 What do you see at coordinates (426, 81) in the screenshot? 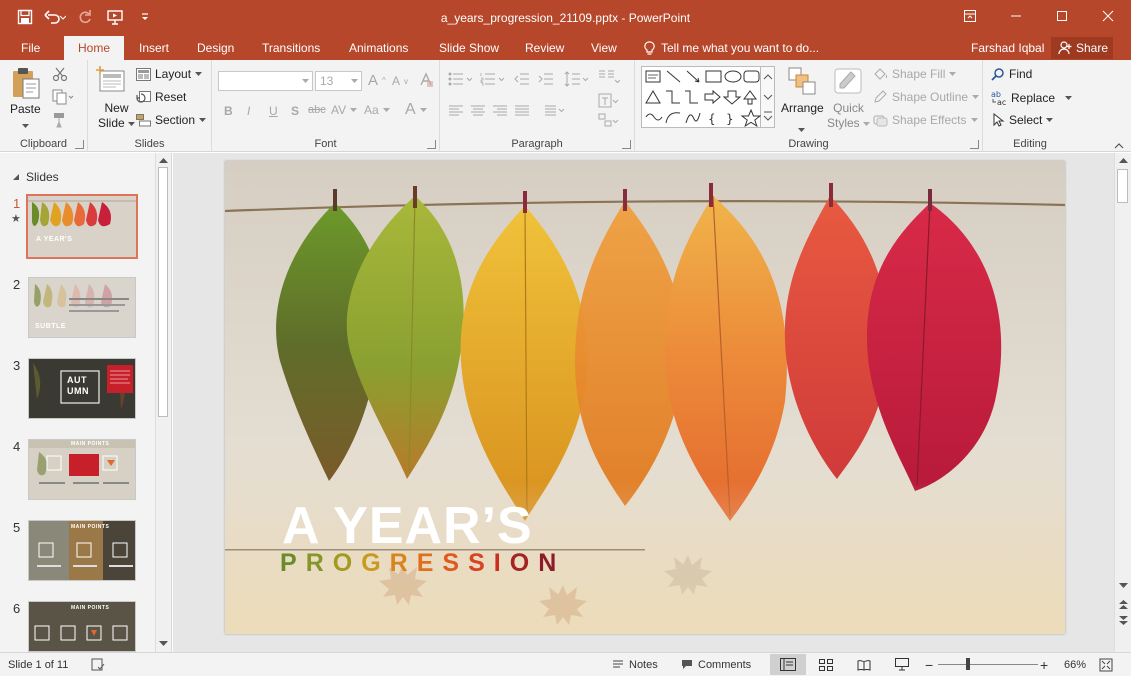
I see `clear-formatting-icon` at bounding box center [426, 81].